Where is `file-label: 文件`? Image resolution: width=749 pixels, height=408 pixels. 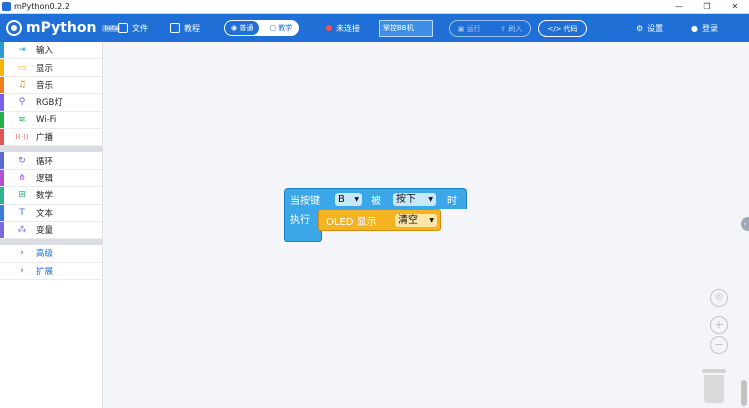 file-label: 文件 is located at coordinates (140, 28).